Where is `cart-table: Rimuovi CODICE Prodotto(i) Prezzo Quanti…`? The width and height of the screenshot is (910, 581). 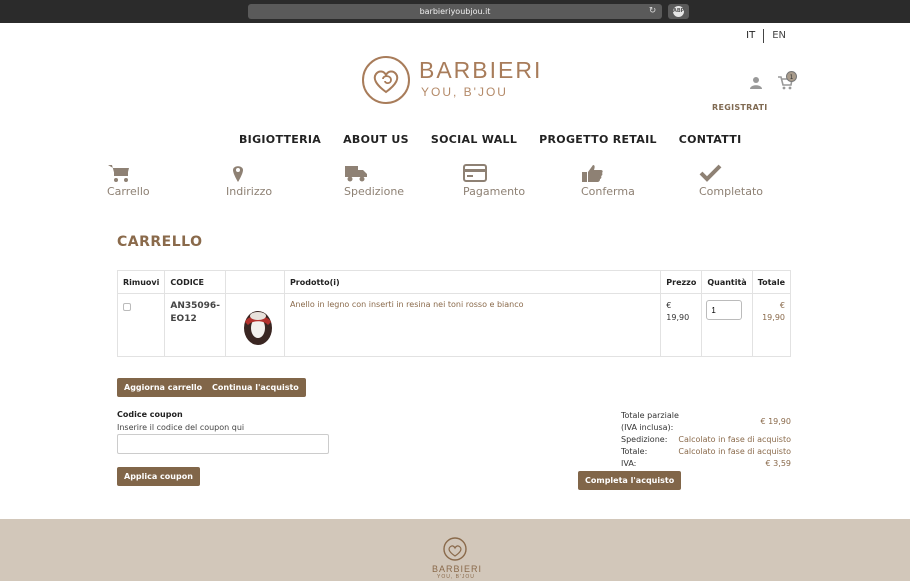 cart-table: Rimuovi CODICE Prodotto(i) Prezzo Quanti… is located at coordinates (454, 313).